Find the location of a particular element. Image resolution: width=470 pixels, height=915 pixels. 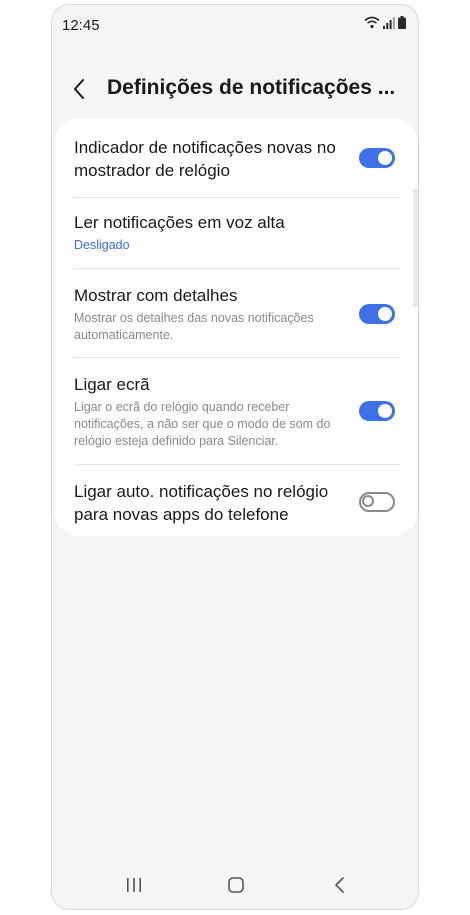

setting-title: Mostrar com detalhes is located at coordinates (156, 295).